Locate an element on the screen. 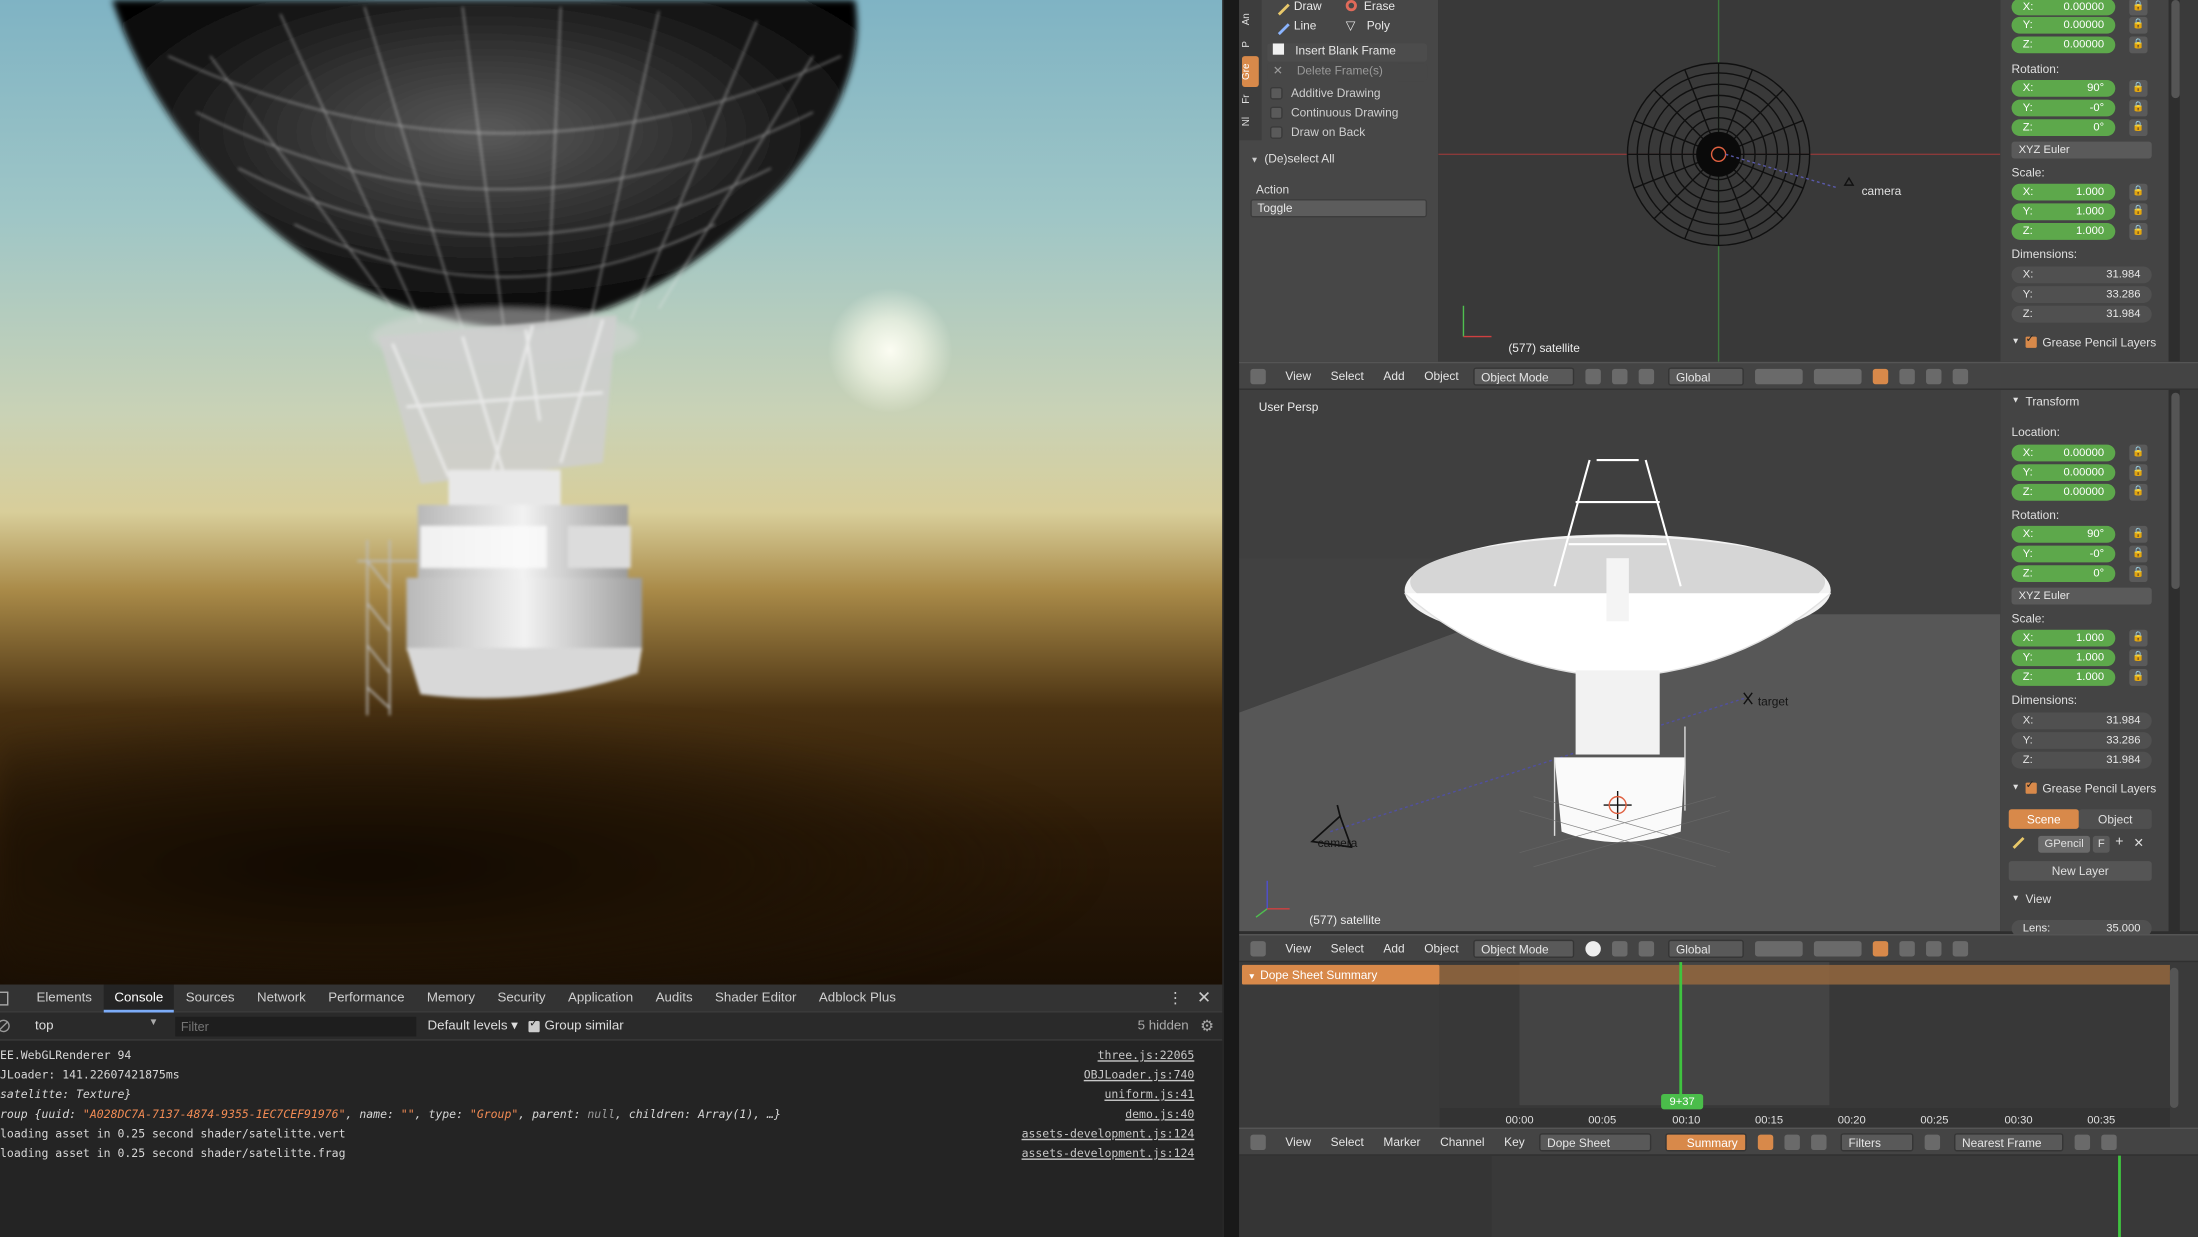  filter-icon is located at coordinates (1818, 1141).